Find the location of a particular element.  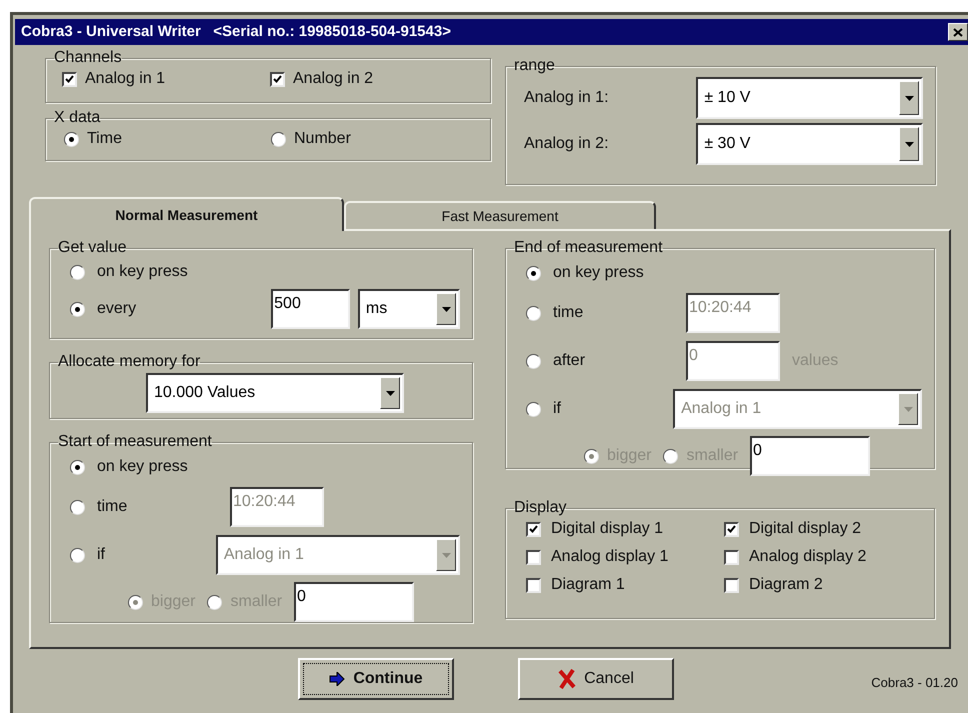

cancel-button: Cancel is located at coordinates (596, 679).